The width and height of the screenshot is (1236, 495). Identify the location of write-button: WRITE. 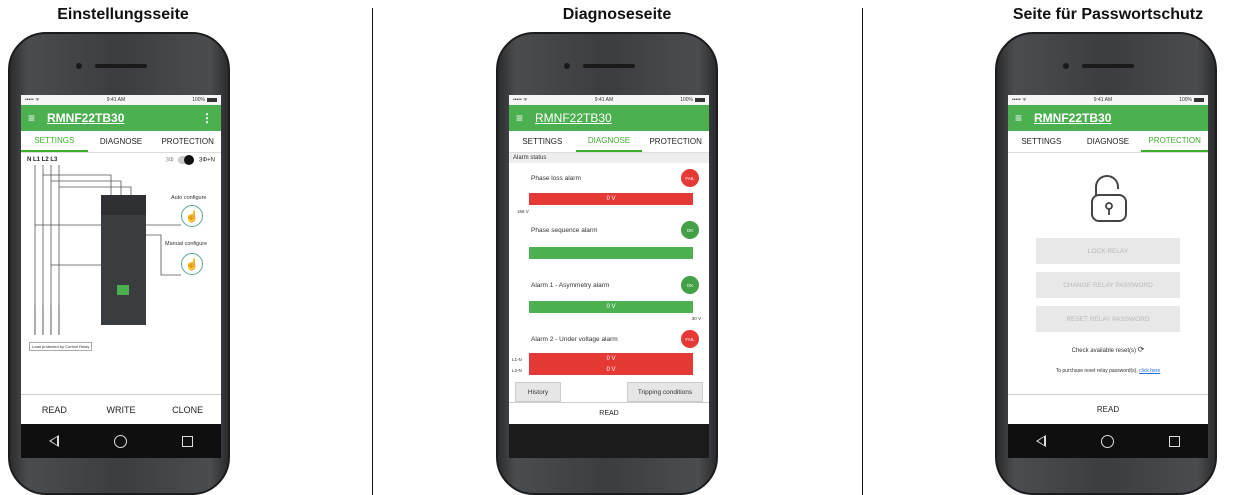
(121, 409).